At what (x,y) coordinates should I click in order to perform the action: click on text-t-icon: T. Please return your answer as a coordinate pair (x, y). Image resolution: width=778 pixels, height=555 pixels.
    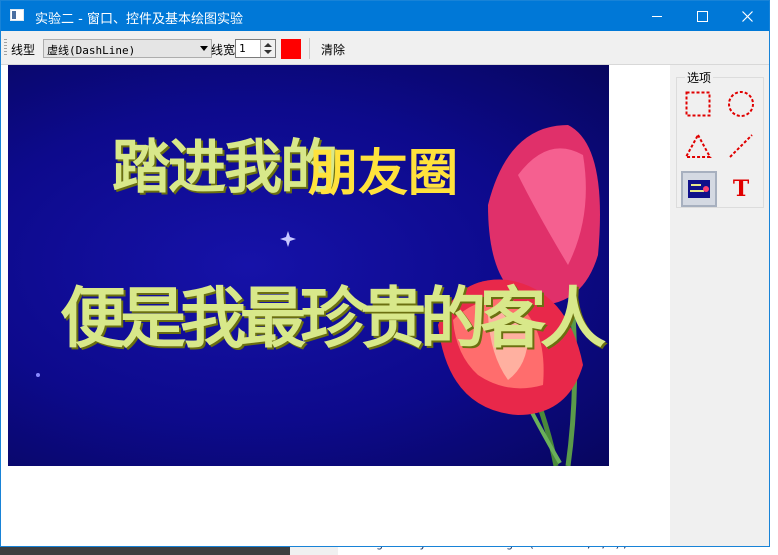
    Looking at the image, I should click on (741, 189).